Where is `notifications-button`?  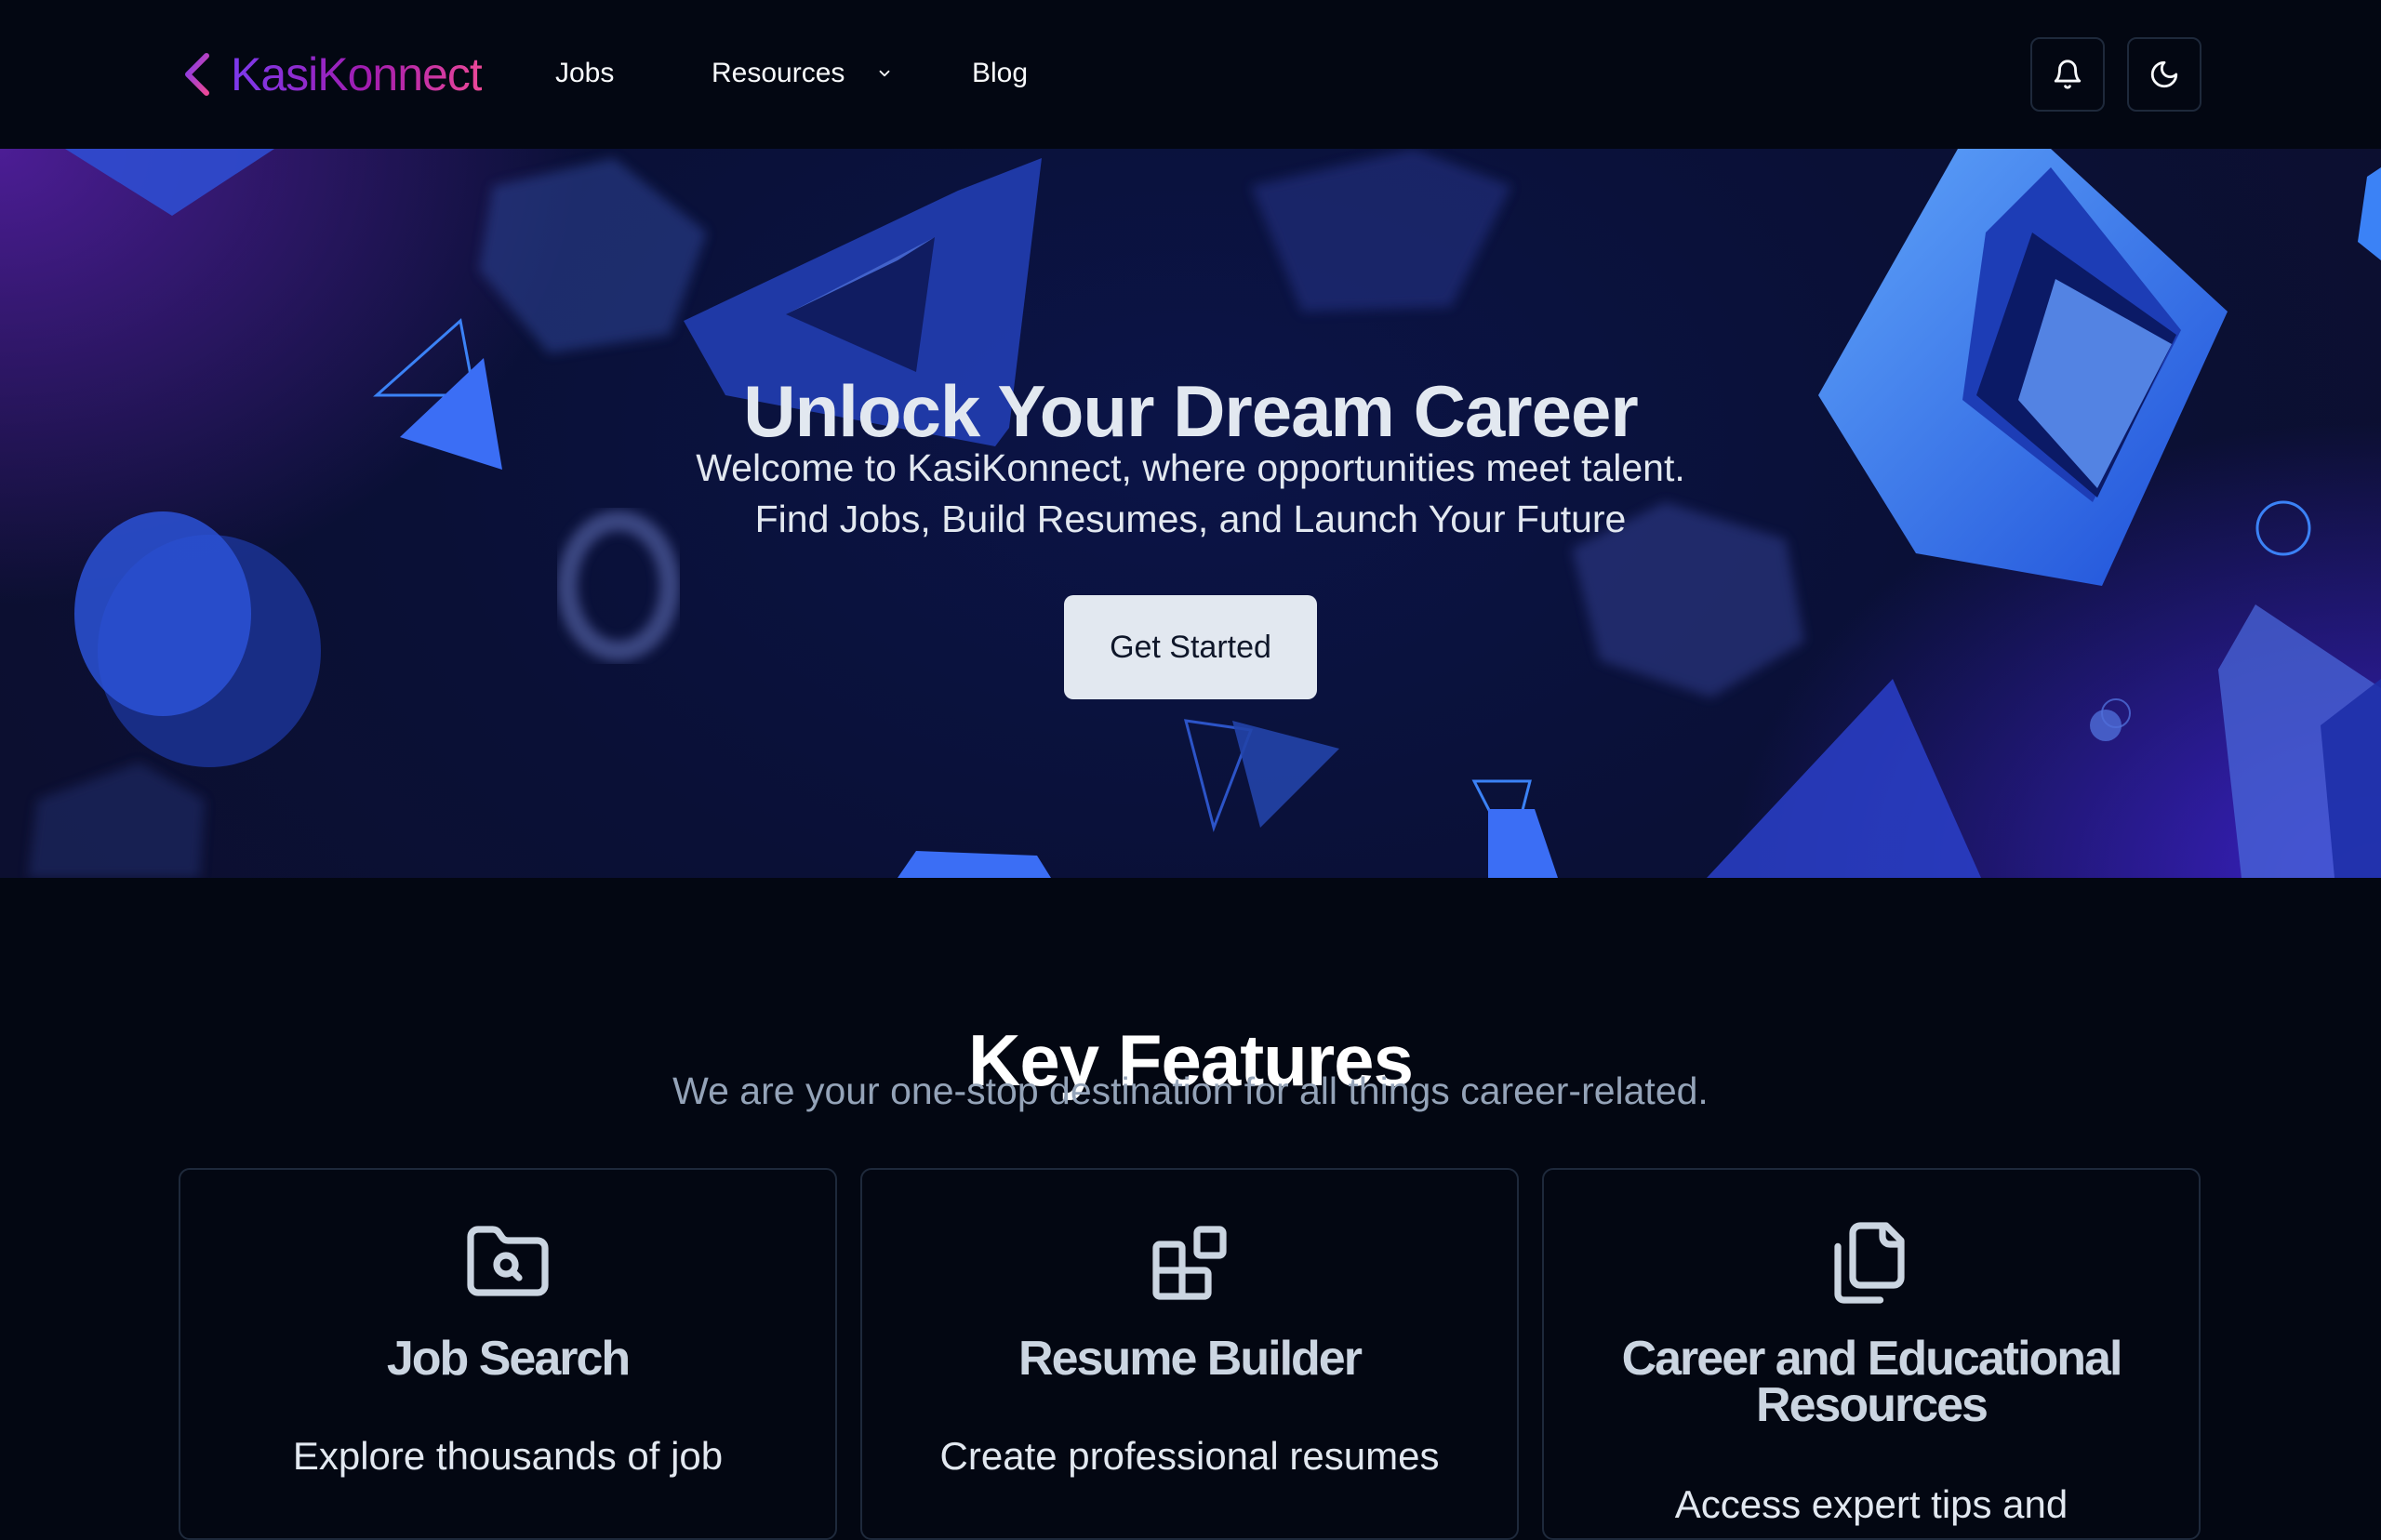 notifications-button is located at coordinates (2068, 74).